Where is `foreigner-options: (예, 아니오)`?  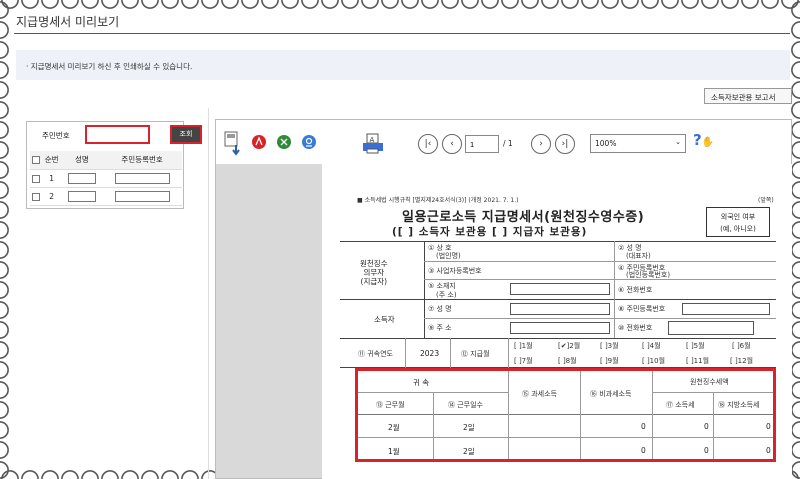 foreigner-options: (예, 아니오) is located at coordinates (738, 229).